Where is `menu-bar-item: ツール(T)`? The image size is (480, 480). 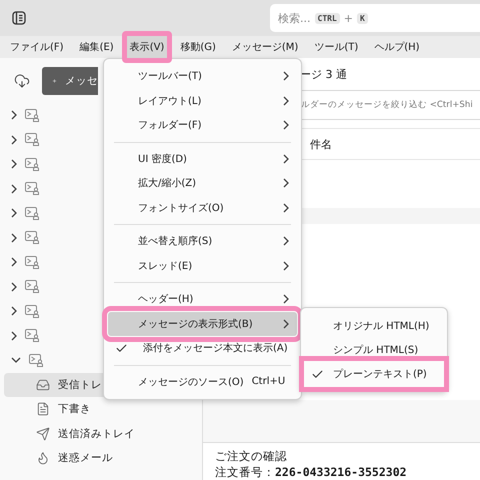
menu-bar-item: ツール(T) is located at coordinates (336, 47).